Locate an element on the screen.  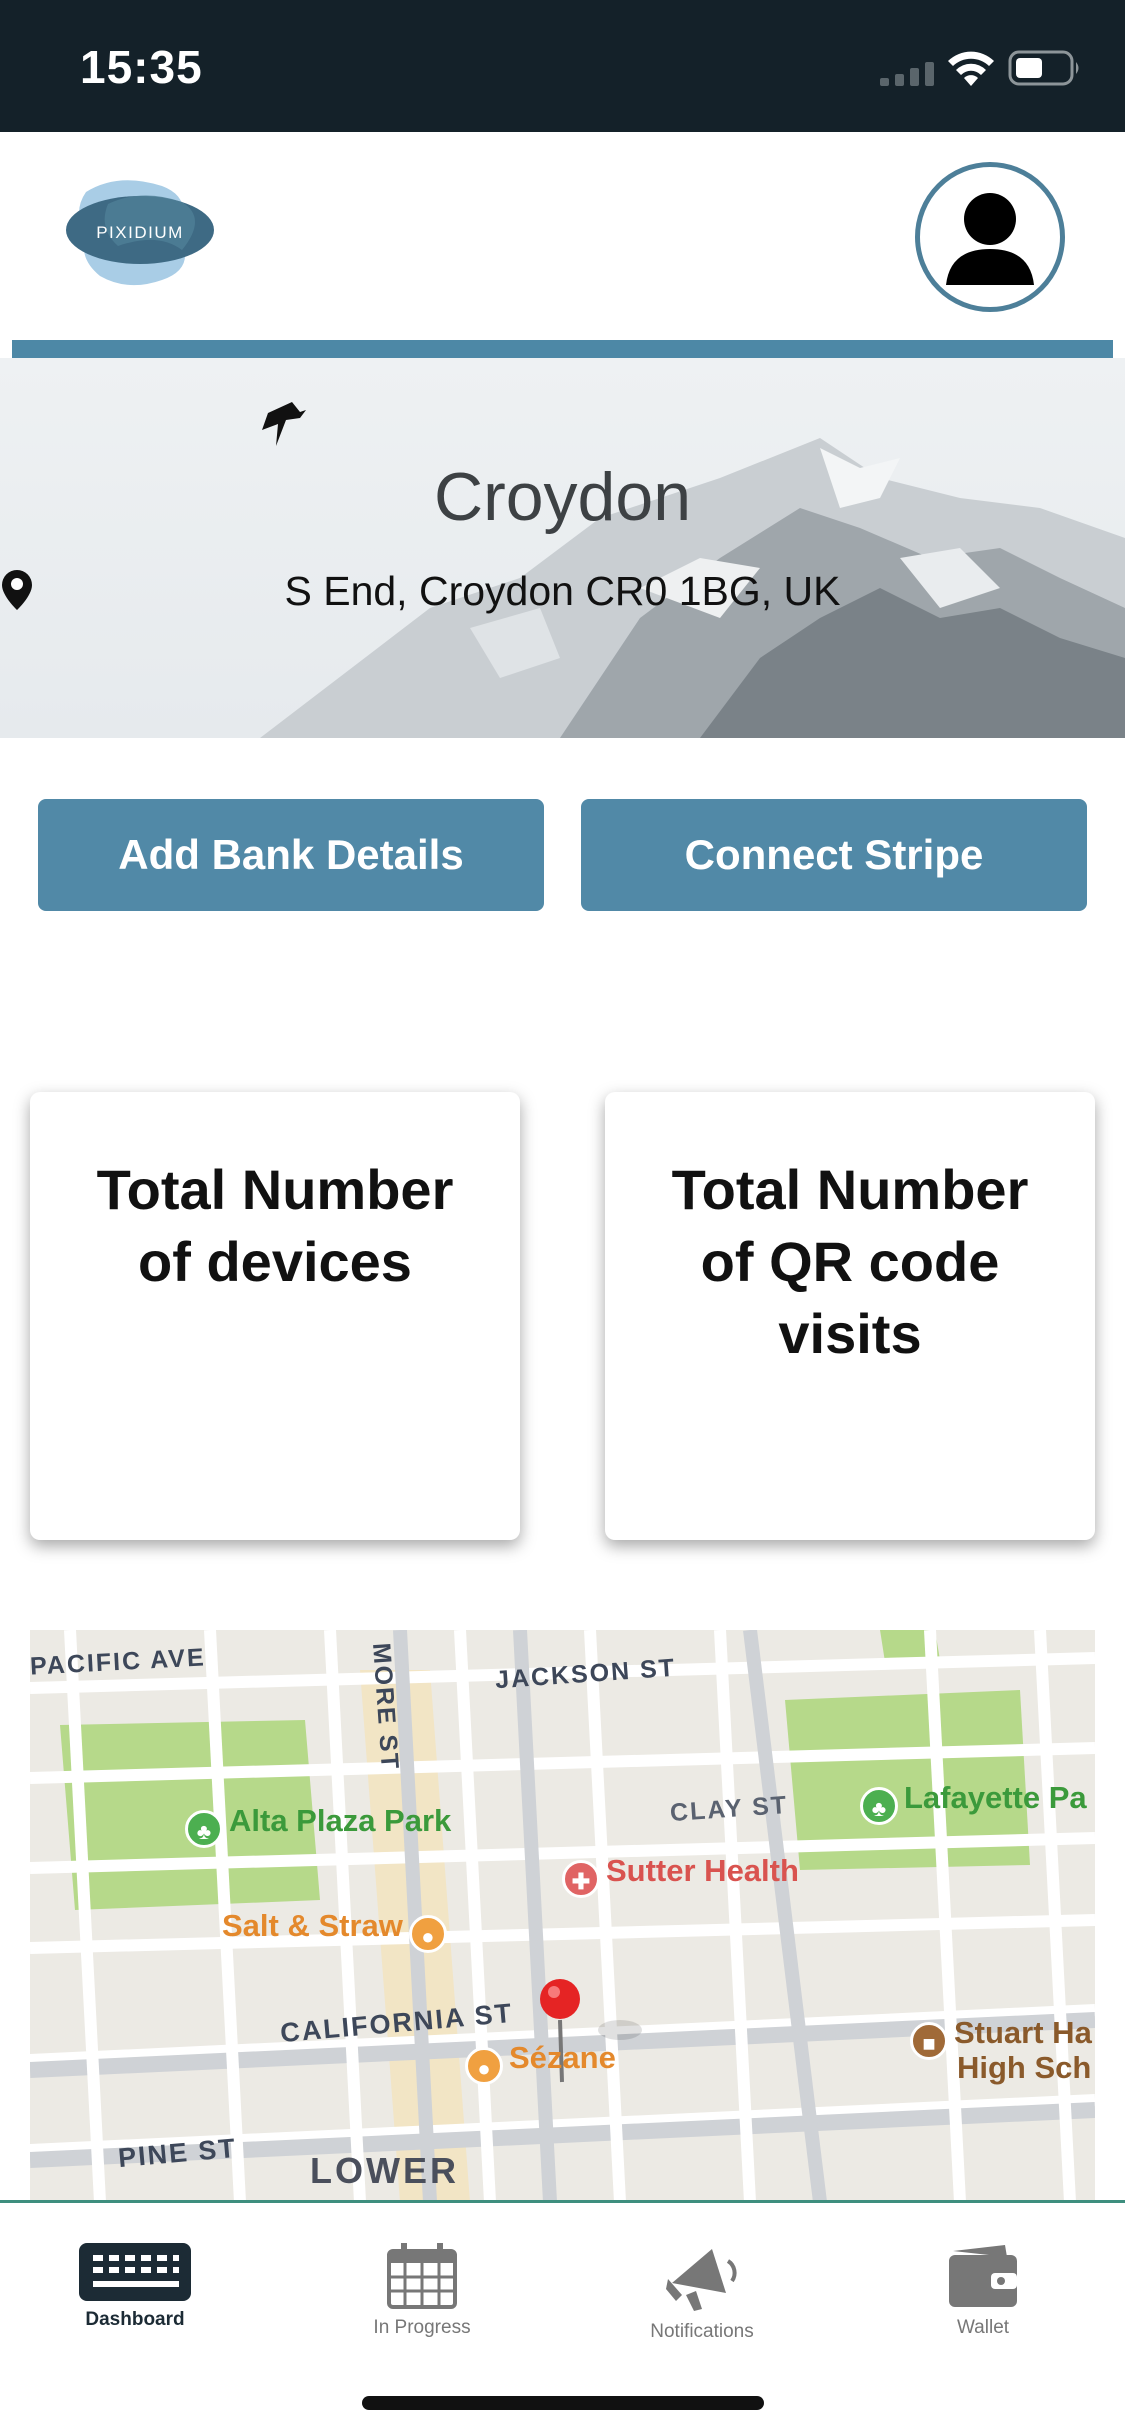
shopping-icon: ● is located at coordinates (484, 2066).